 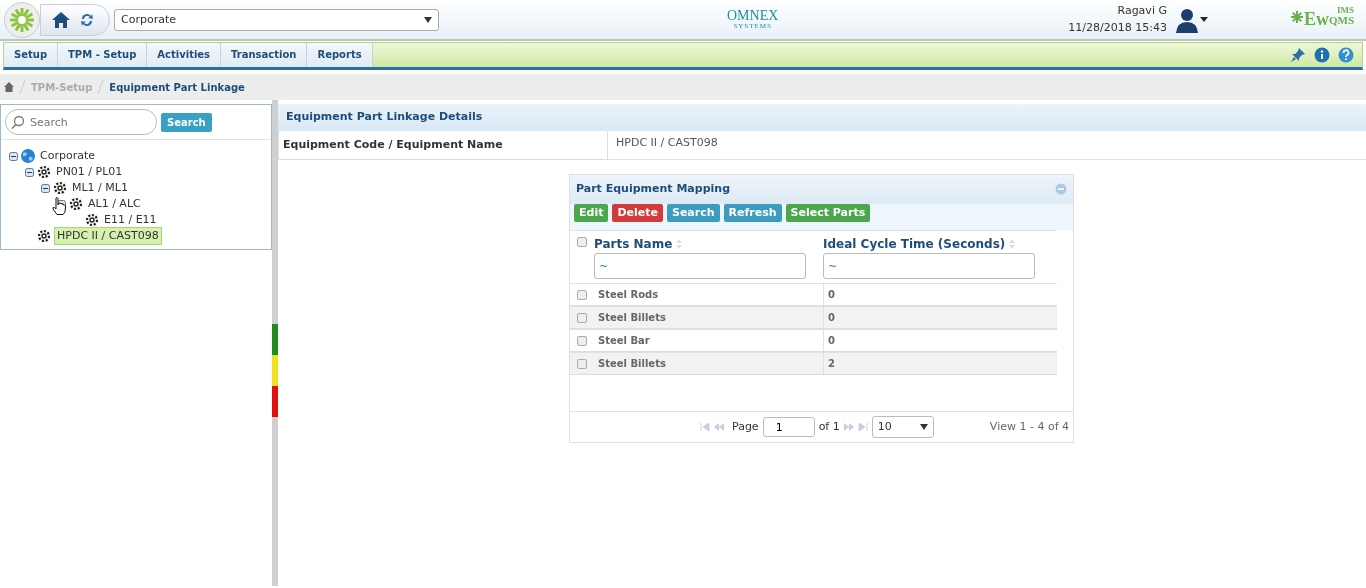 I want to click on menu-tab: Setup, so click(x=31, y=55).